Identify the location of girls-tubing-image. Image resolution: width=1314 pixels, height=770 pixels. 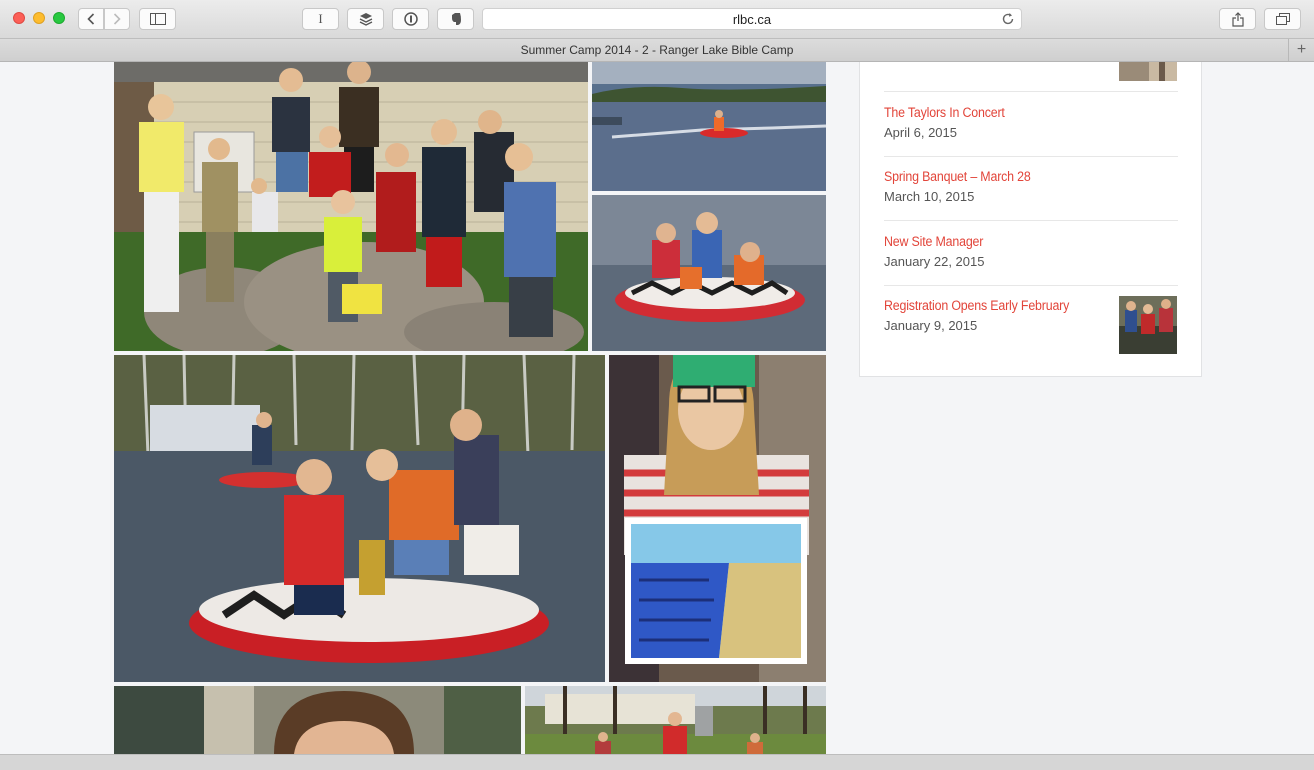
(709, 273).